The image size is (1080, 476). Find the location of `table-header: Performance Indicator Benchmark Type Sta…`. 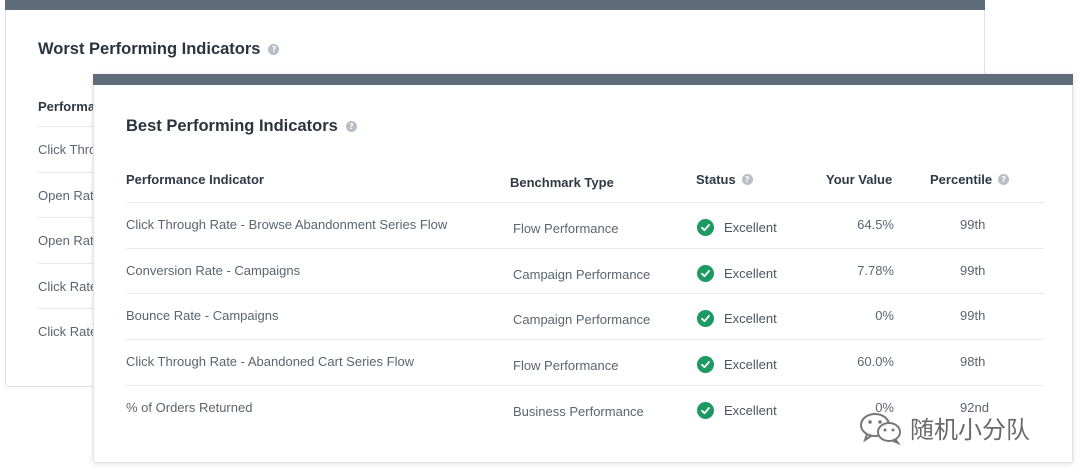

table-header: Performance Indicator Benchmark Type Sta… is located at coordinates (585, 187).